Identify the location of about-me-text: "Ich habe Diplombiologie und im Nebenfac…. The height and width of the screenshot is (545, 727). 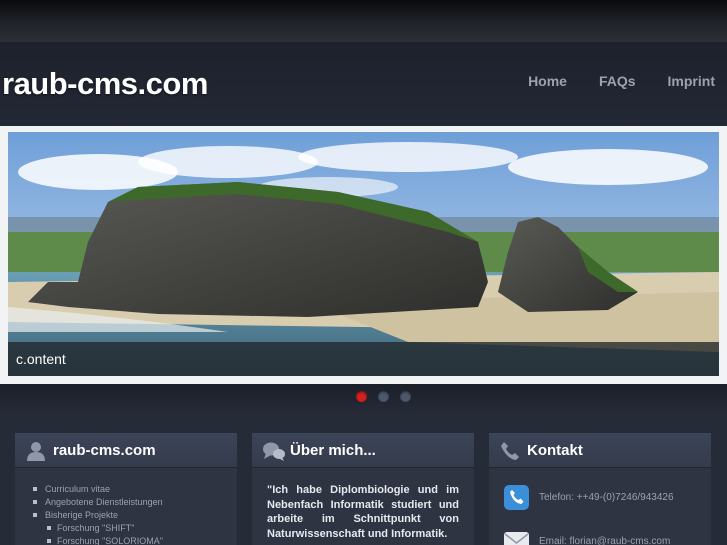
(363, 512).